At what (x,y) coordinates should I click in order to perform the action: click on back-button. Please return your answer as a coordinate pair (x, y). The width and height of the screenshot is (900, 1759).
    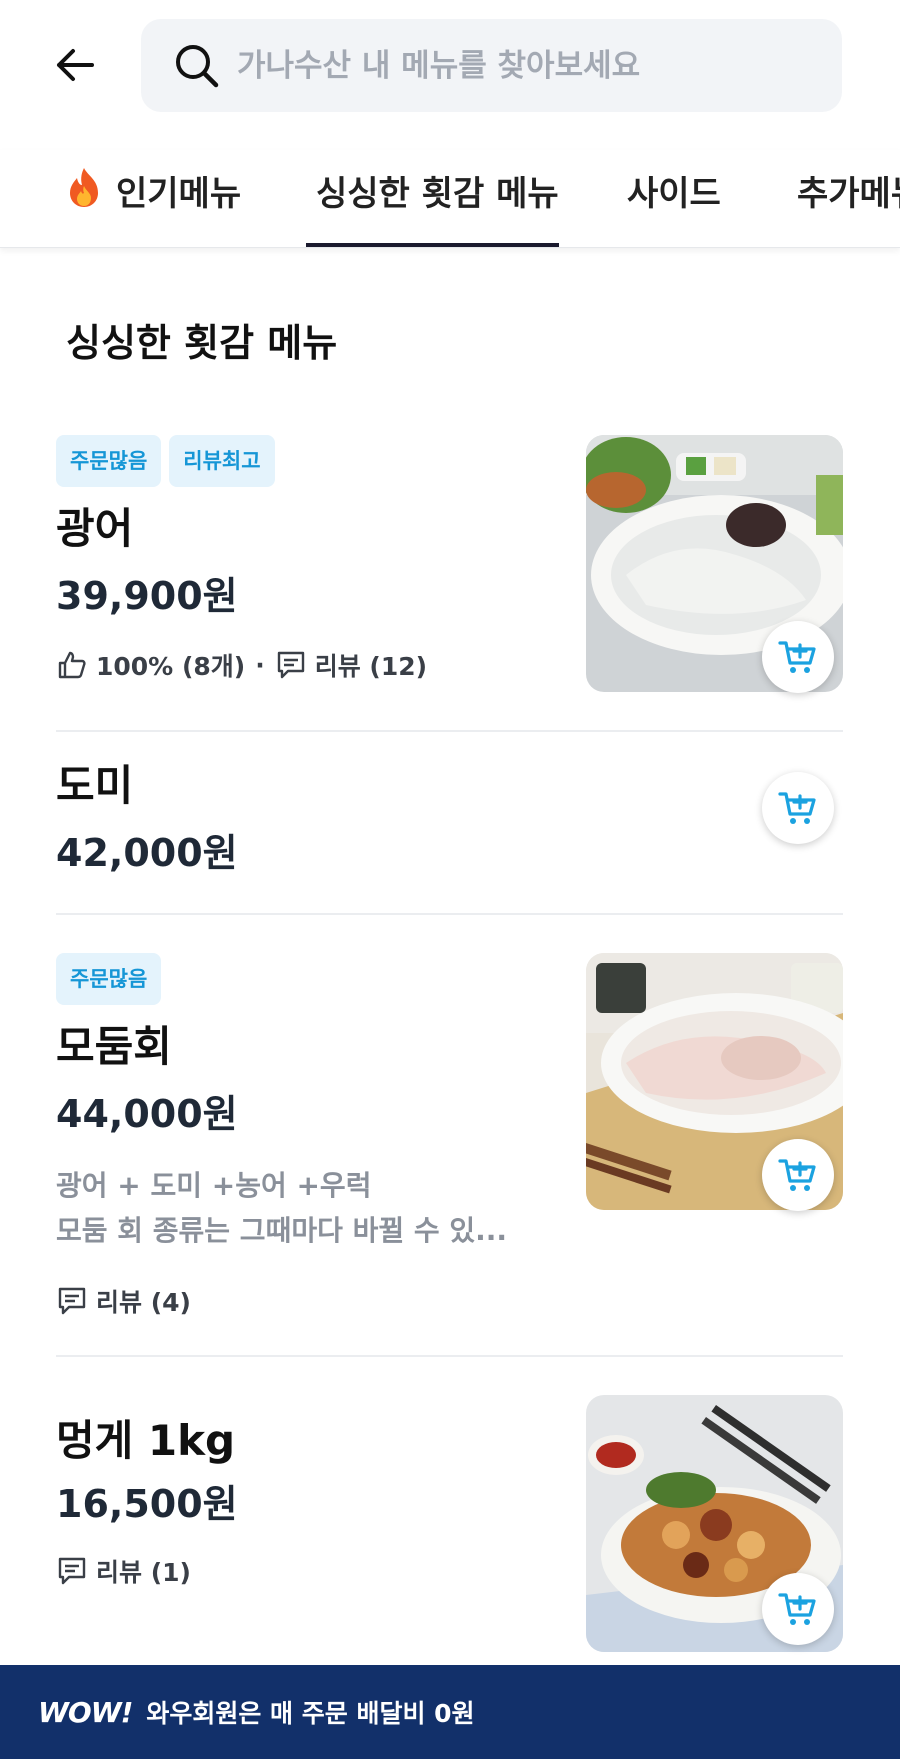
    Looking at the image, I should click on (75, 65).